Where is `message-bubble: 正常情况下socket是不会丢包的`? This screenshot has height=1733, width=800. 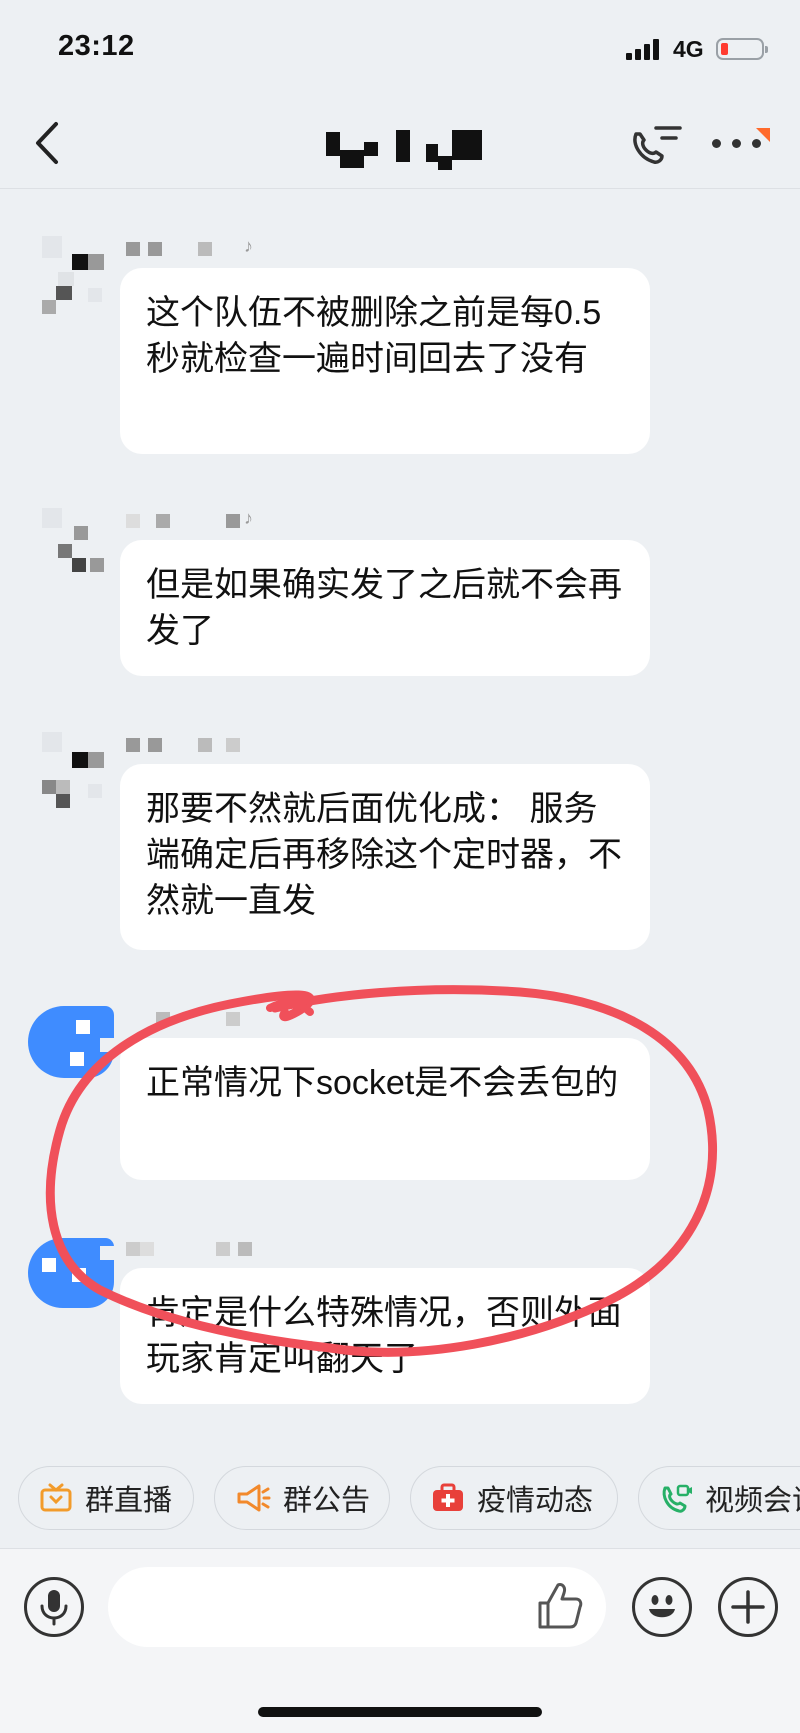
message-bubble: 正常情况下socket是不会丢包的 is located at coordinates (385, 1109).